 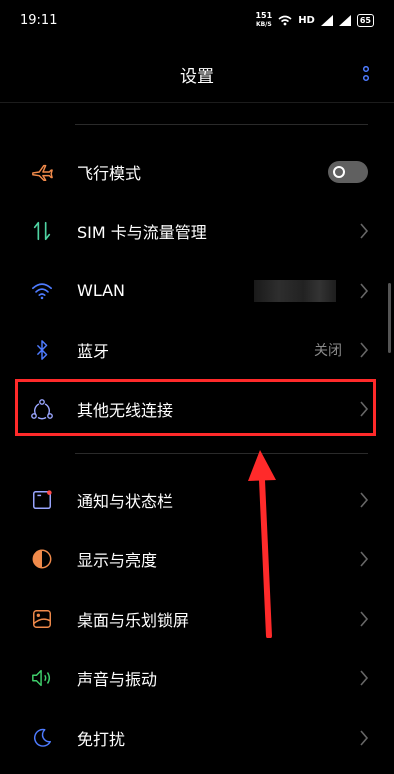 What do you see at coordinates (133, 620) in the screenshot?
I see `setting-label: 桌面与乐划锁屏` at bounding box center [133, 620].